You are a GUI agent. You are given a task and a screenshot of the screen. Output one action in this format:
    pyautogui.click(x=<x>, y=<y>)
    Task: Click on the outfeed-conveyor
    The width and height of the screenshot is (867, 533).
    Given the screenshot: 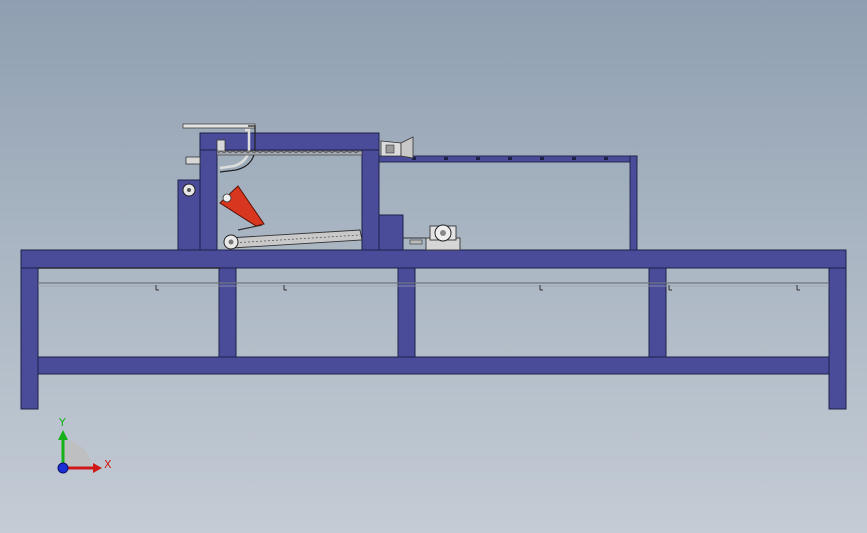 What is the action you would take?
    pyautogui.click(x=508, y=193)
    